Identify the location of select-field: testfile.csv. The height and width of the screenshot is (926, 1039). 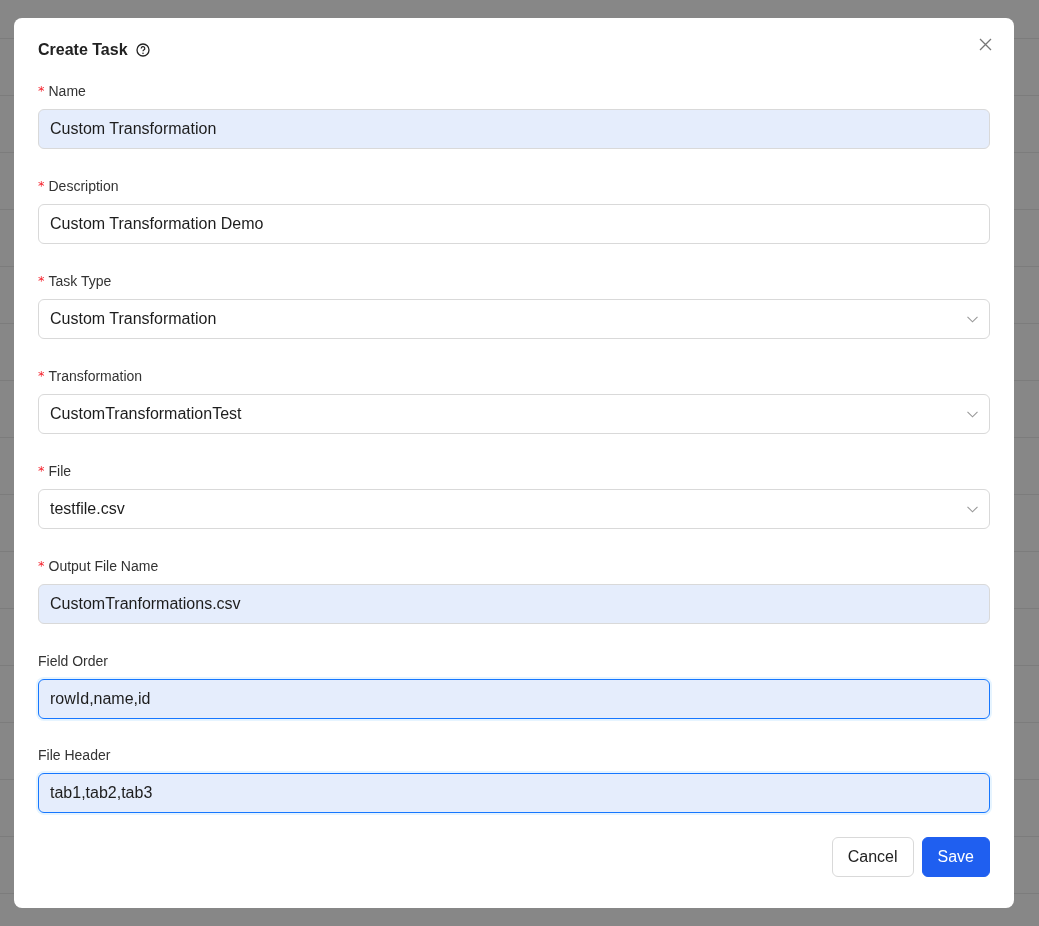
(514, 509).